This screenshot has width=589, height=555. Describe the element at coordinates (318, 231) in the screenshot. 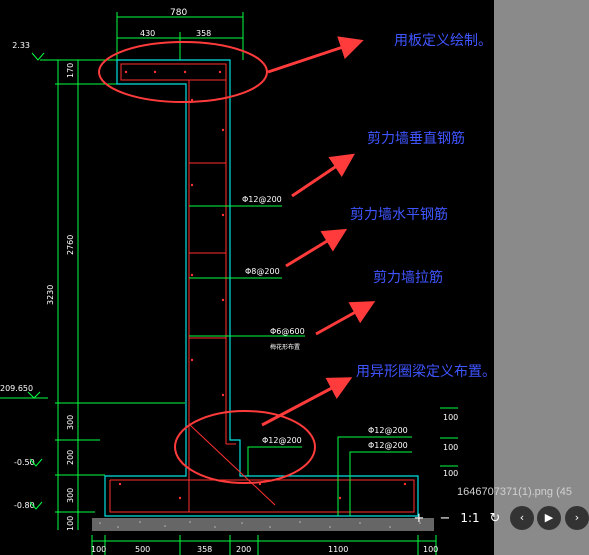

I see `annotation-arrows` at that location.